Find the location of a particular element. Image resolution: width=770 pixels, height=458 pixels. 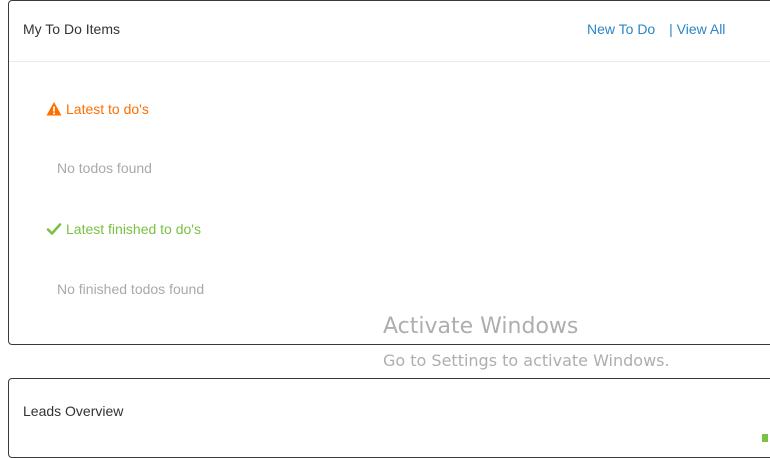

no-todos-message: No todos found is located at coordinates (104, 168).